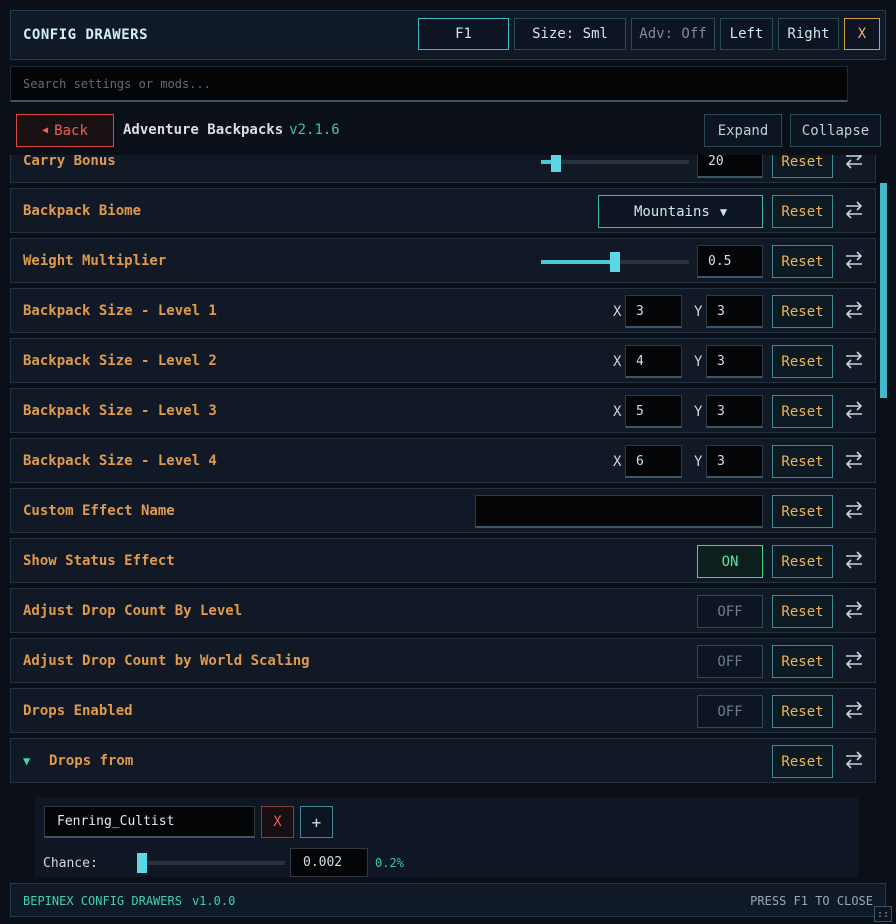  I want to click on footer-version: v1.0.0, so click(213, 901).